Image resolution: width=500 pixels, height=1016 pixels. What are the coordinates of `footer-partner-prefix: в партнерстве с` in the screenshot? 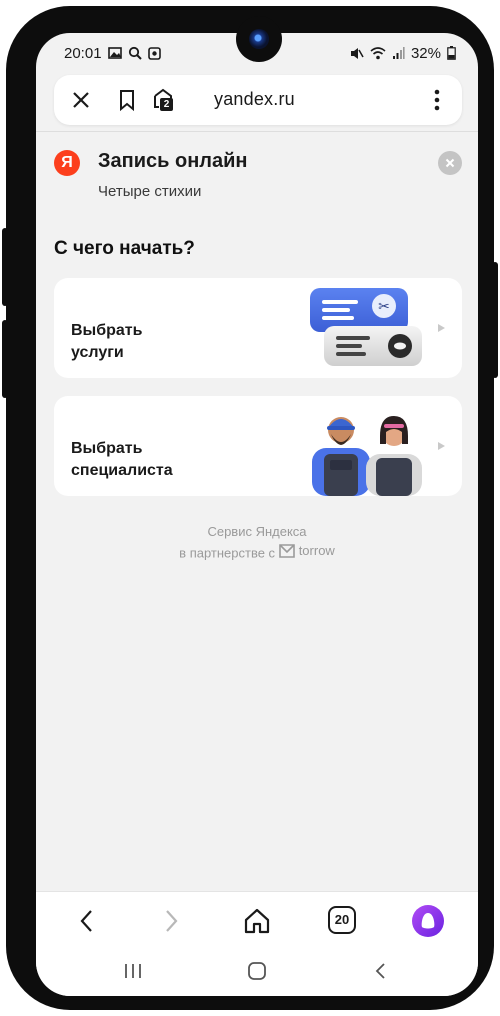 It's located at (227, 553).